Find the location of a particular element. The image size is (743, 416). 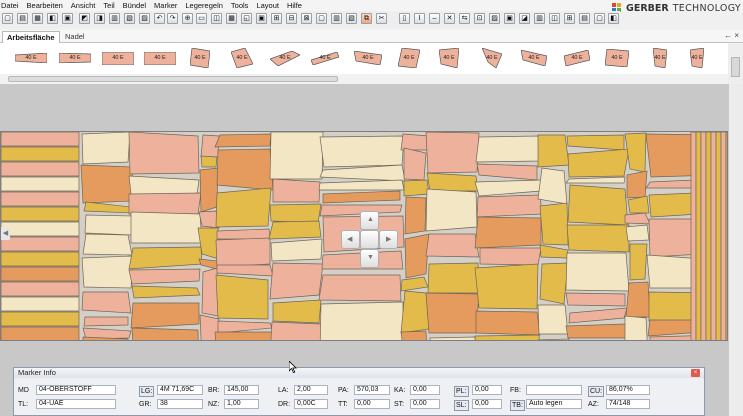

toolbar-button-new-icon: ◧ is located at coordinates (613, 18).